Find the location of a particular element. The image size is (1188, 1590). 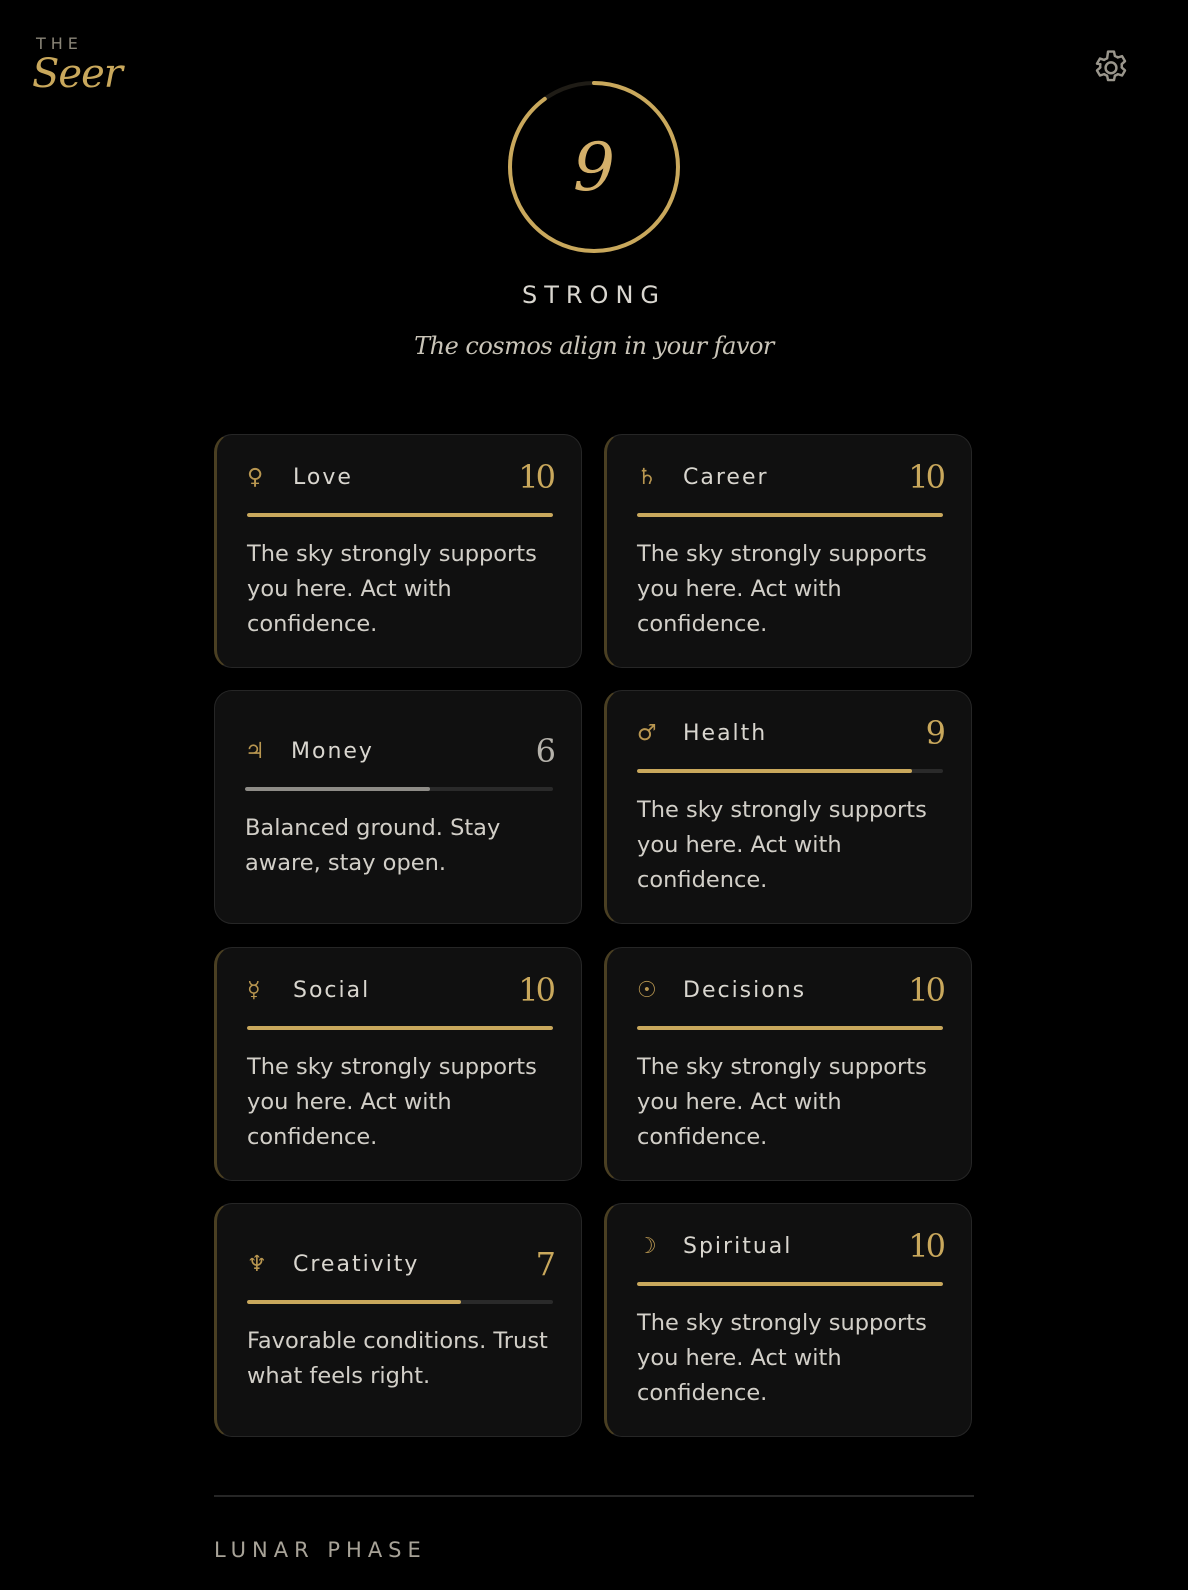

neptune-icon: ♆ is located at coordinates (257, 1264).